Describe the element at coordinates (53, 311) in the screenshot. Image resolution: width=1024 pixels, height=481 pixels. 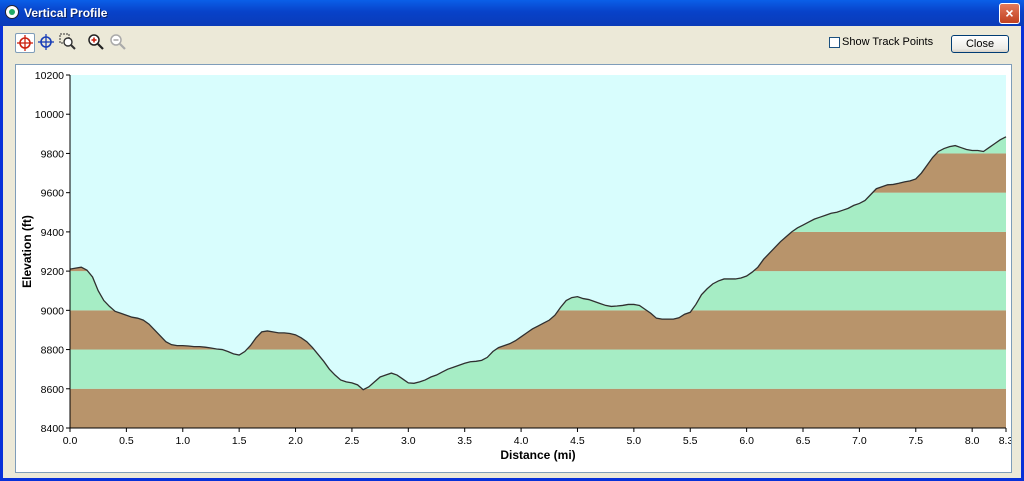
I see `y-tick-label: 9000` at that location.